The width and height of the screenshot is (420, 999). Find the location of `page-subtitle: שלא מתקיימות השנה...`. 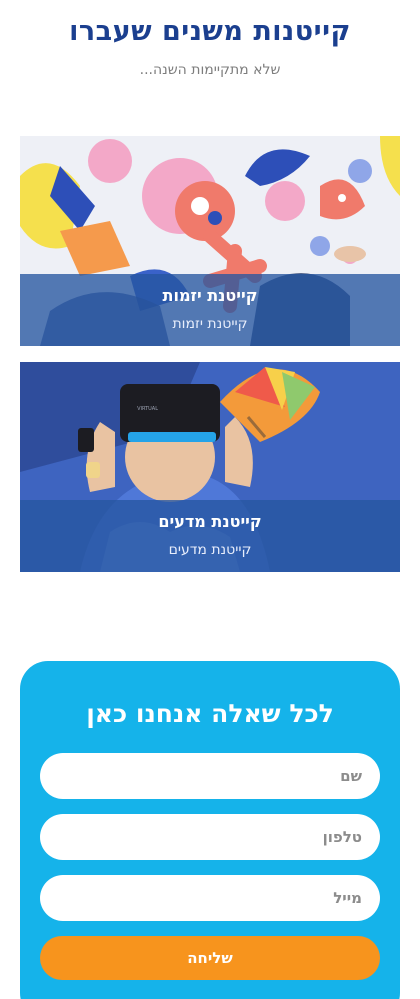

page-subtitle: שלא מתקיימות השנה... is located at coordinates (210, 70).